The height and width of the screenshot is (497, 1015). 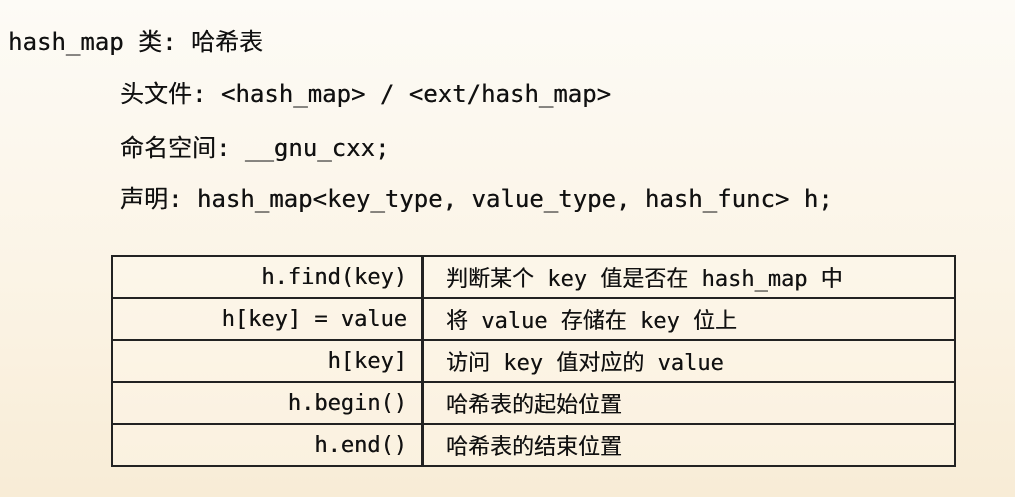 What do you see at coordinates (688, 403) in the screenshot?
I see `description-cell: 哈希表的起始位置` at bounding box center [688, 403].